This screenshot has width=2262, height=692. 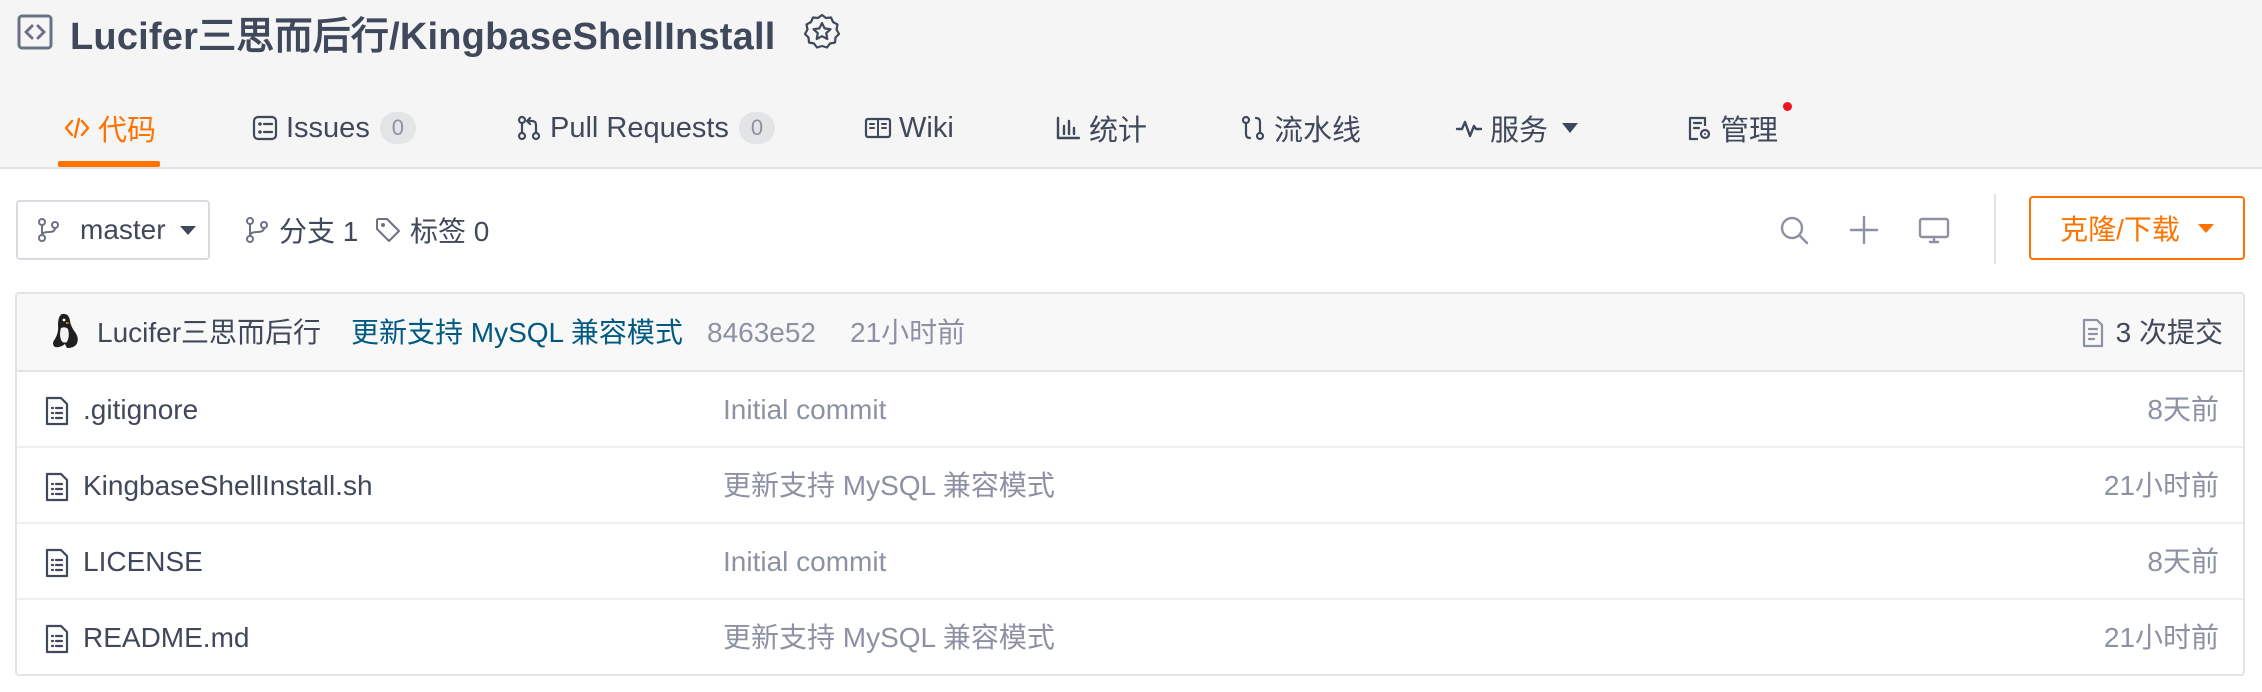 I want to click on tags-link: 标签 0, so click(x=431, y=230).